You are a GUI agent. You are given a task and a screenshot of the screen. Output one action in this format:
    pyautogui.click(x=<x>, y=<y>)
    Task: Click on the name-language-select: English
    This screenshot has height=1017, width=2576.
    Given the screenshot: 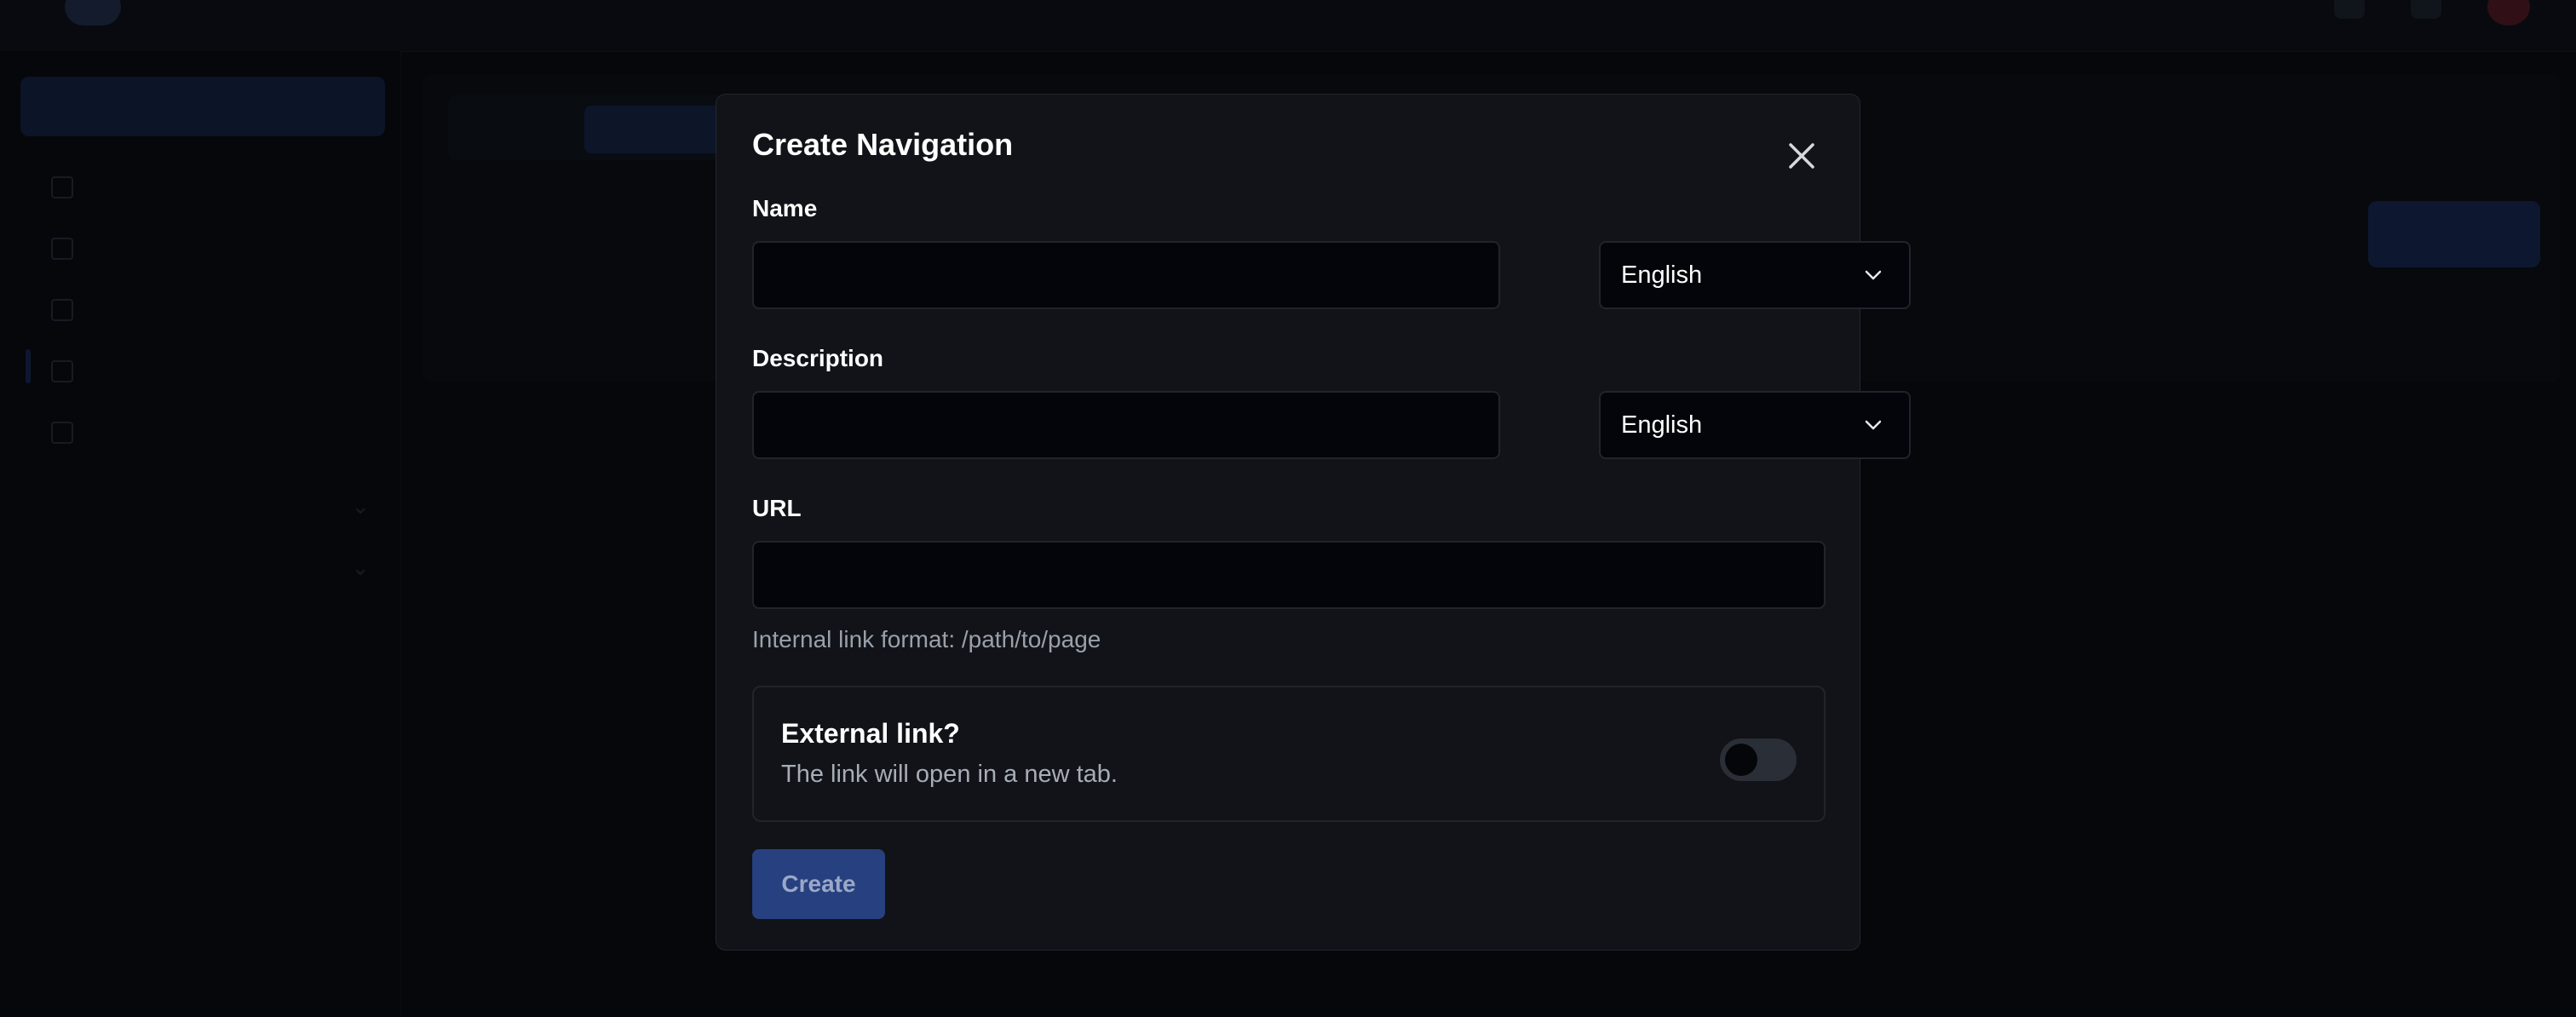 What is the action you would take?
    pyautogui.click(x=1755, y=275)
    